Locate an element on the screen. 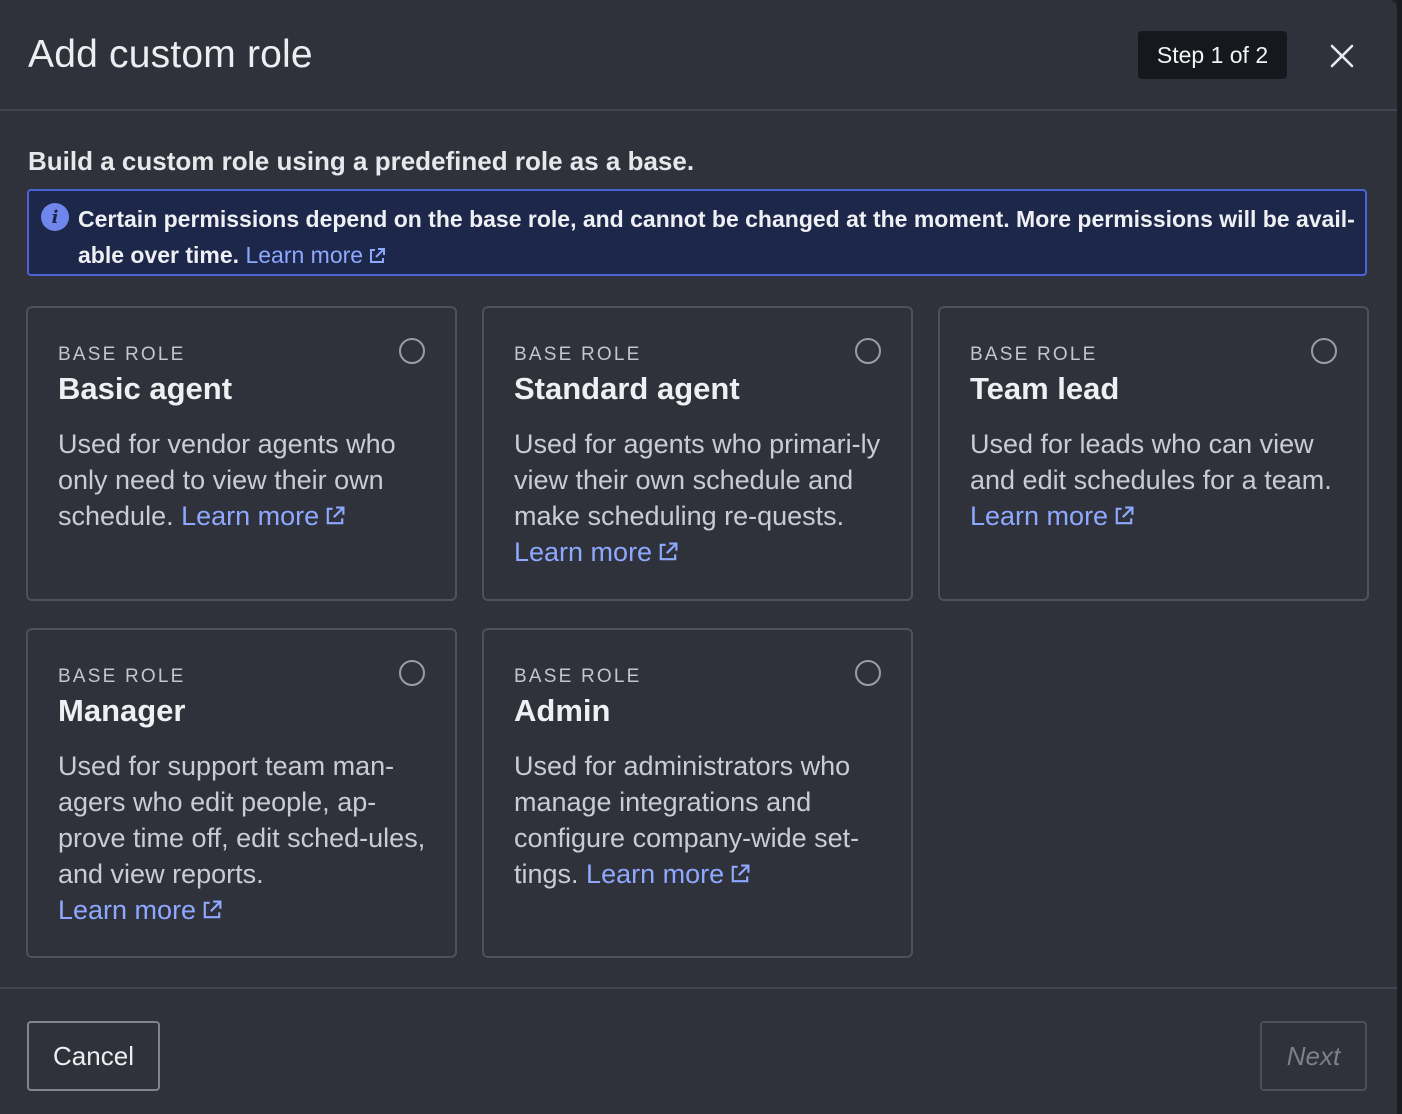 The height and width of the screenshot is (1114, 1402). role-title: Standard agent is located at coordinates (627, 388).